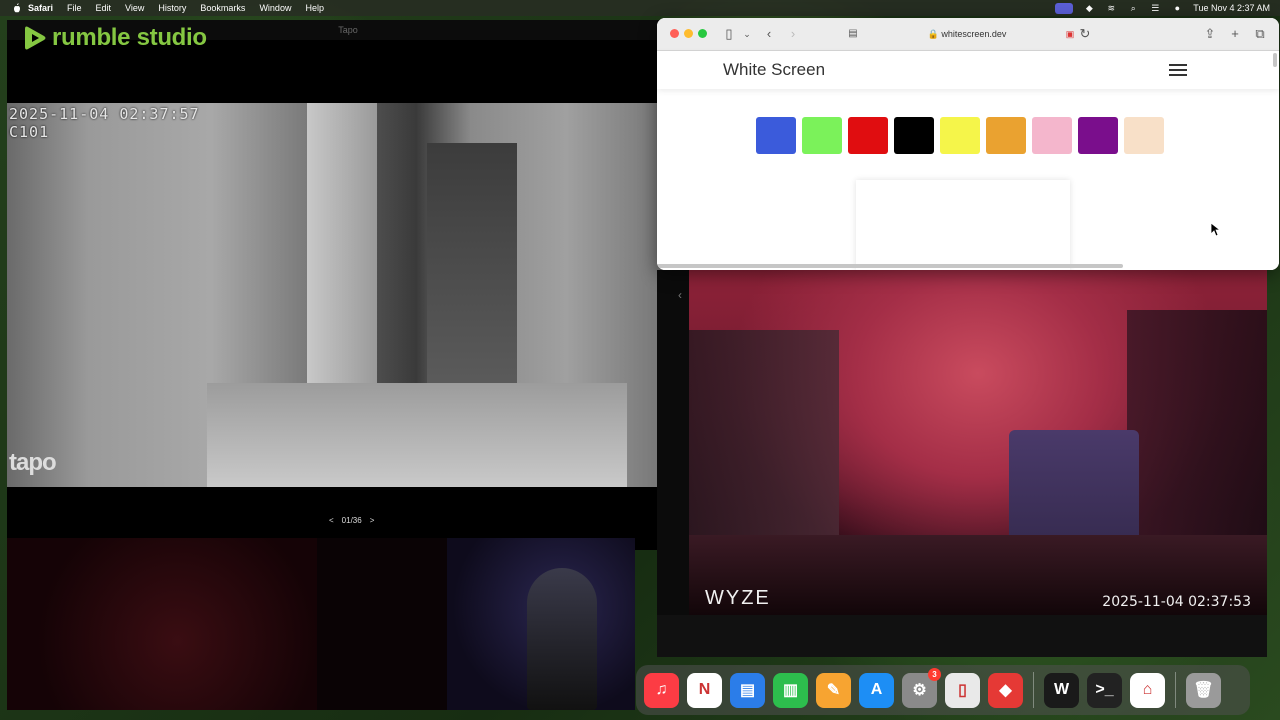  What do you see at coordinates (1235, 34) in the screenshot?
I see `new-tab-icon: +` at bounding box center [1235, 34].